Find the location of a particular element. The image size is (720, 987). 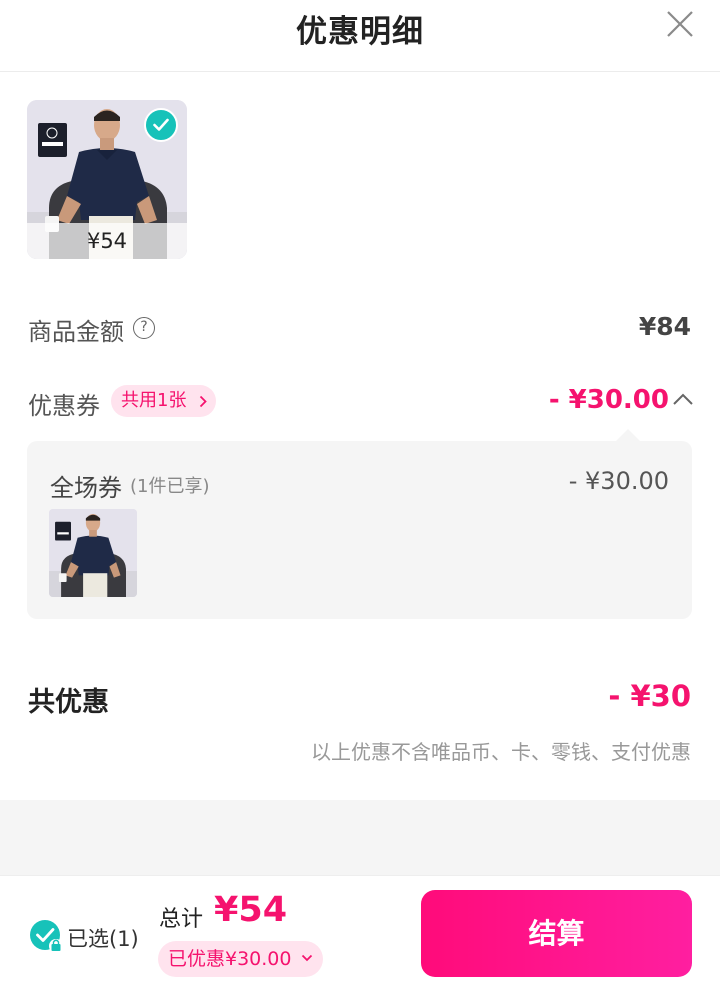

check-icon is located at coordinates (161, 124).